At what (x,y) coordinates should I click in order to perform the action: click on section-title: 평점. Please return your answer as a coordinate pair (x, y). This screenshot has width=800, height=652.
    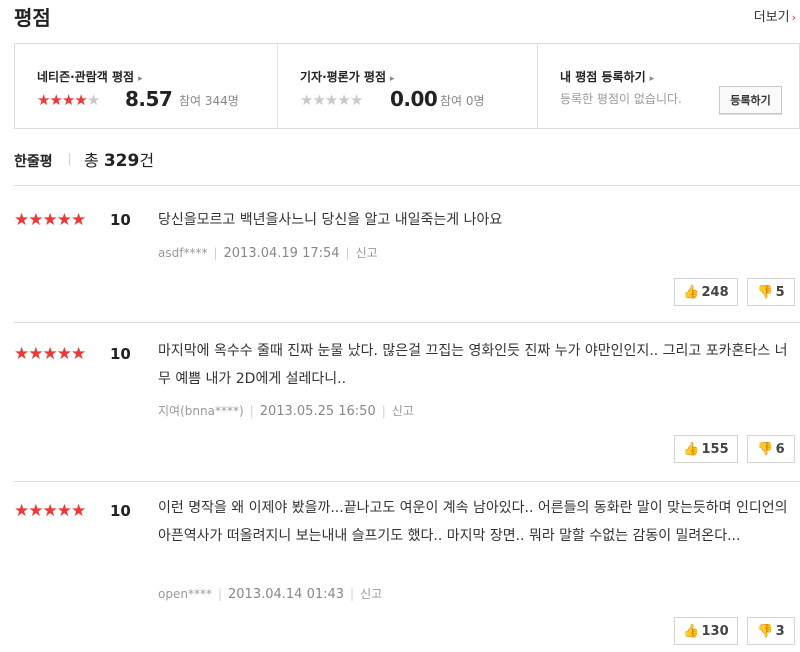
    Looking at the image, I should click on (32, 18).